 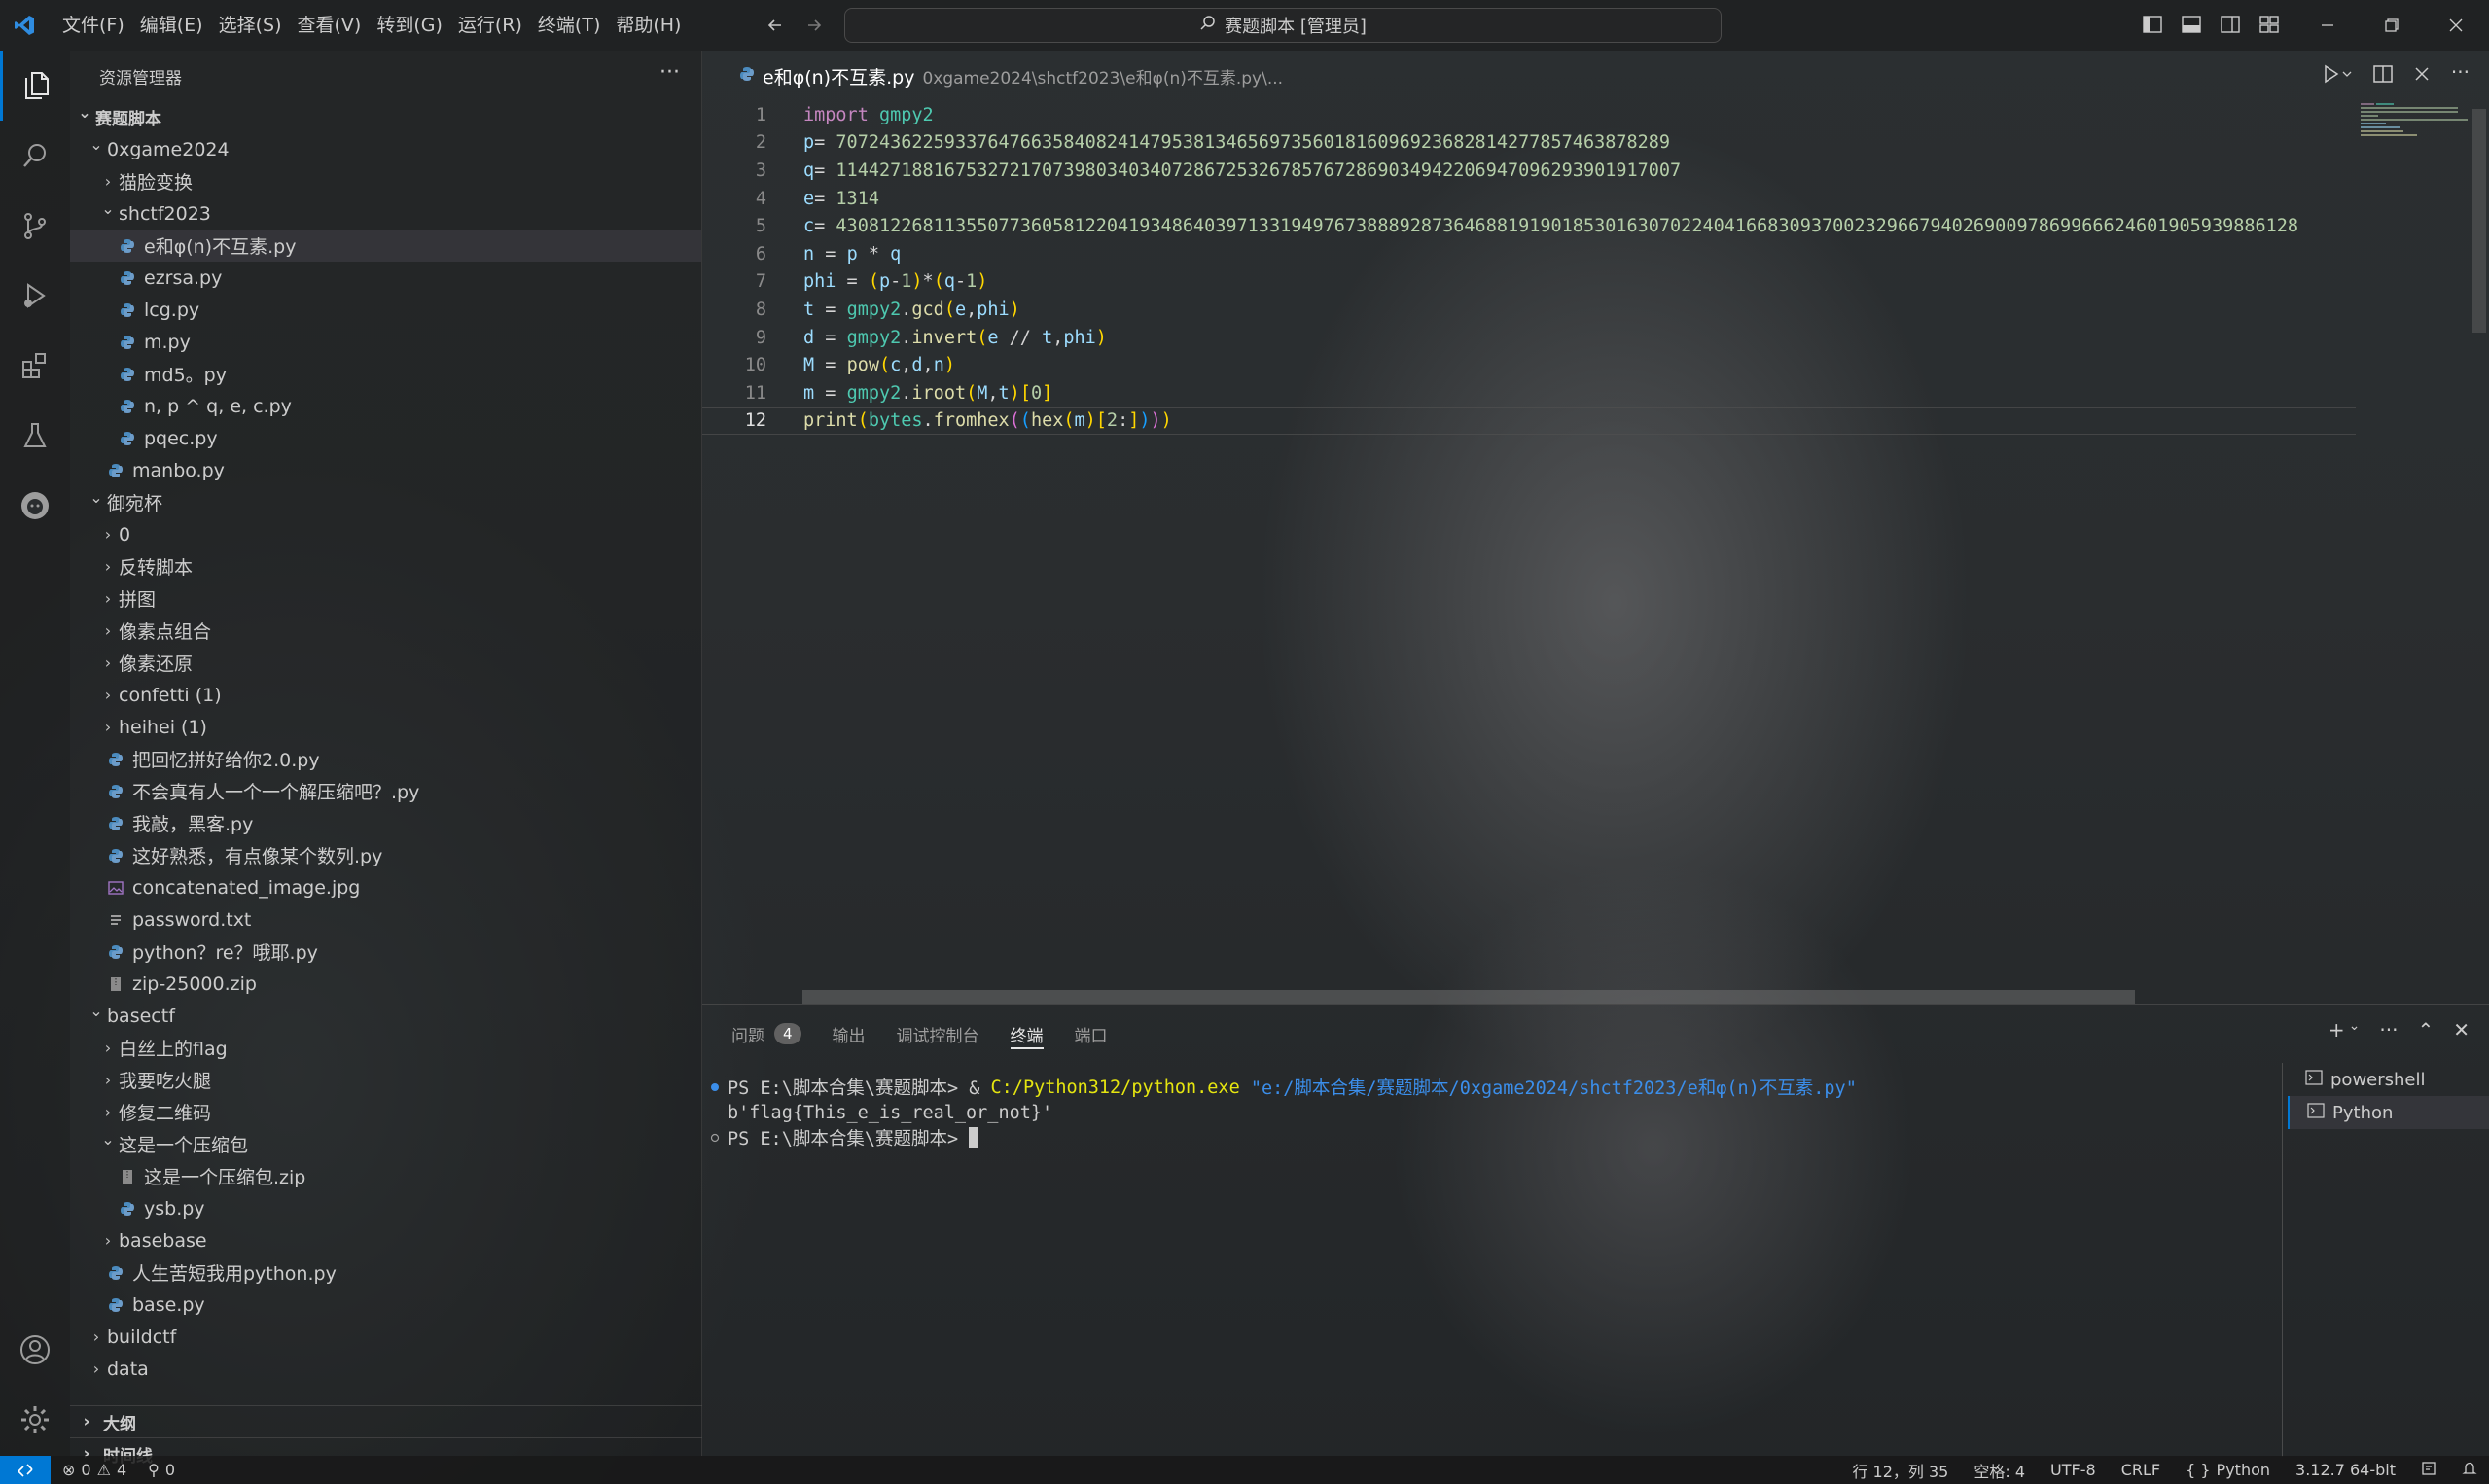 What do you see at coordinates (385, 181) in the screenshot?
I see `tree-folder: › 猫脸变换` at bounding box center [385, 181].